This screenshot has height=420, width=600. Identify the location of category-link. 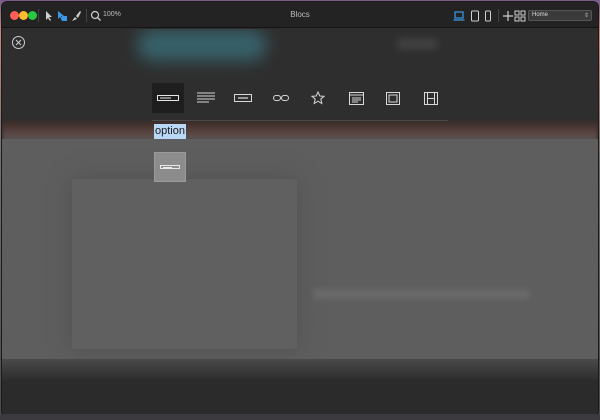
(281, 98).